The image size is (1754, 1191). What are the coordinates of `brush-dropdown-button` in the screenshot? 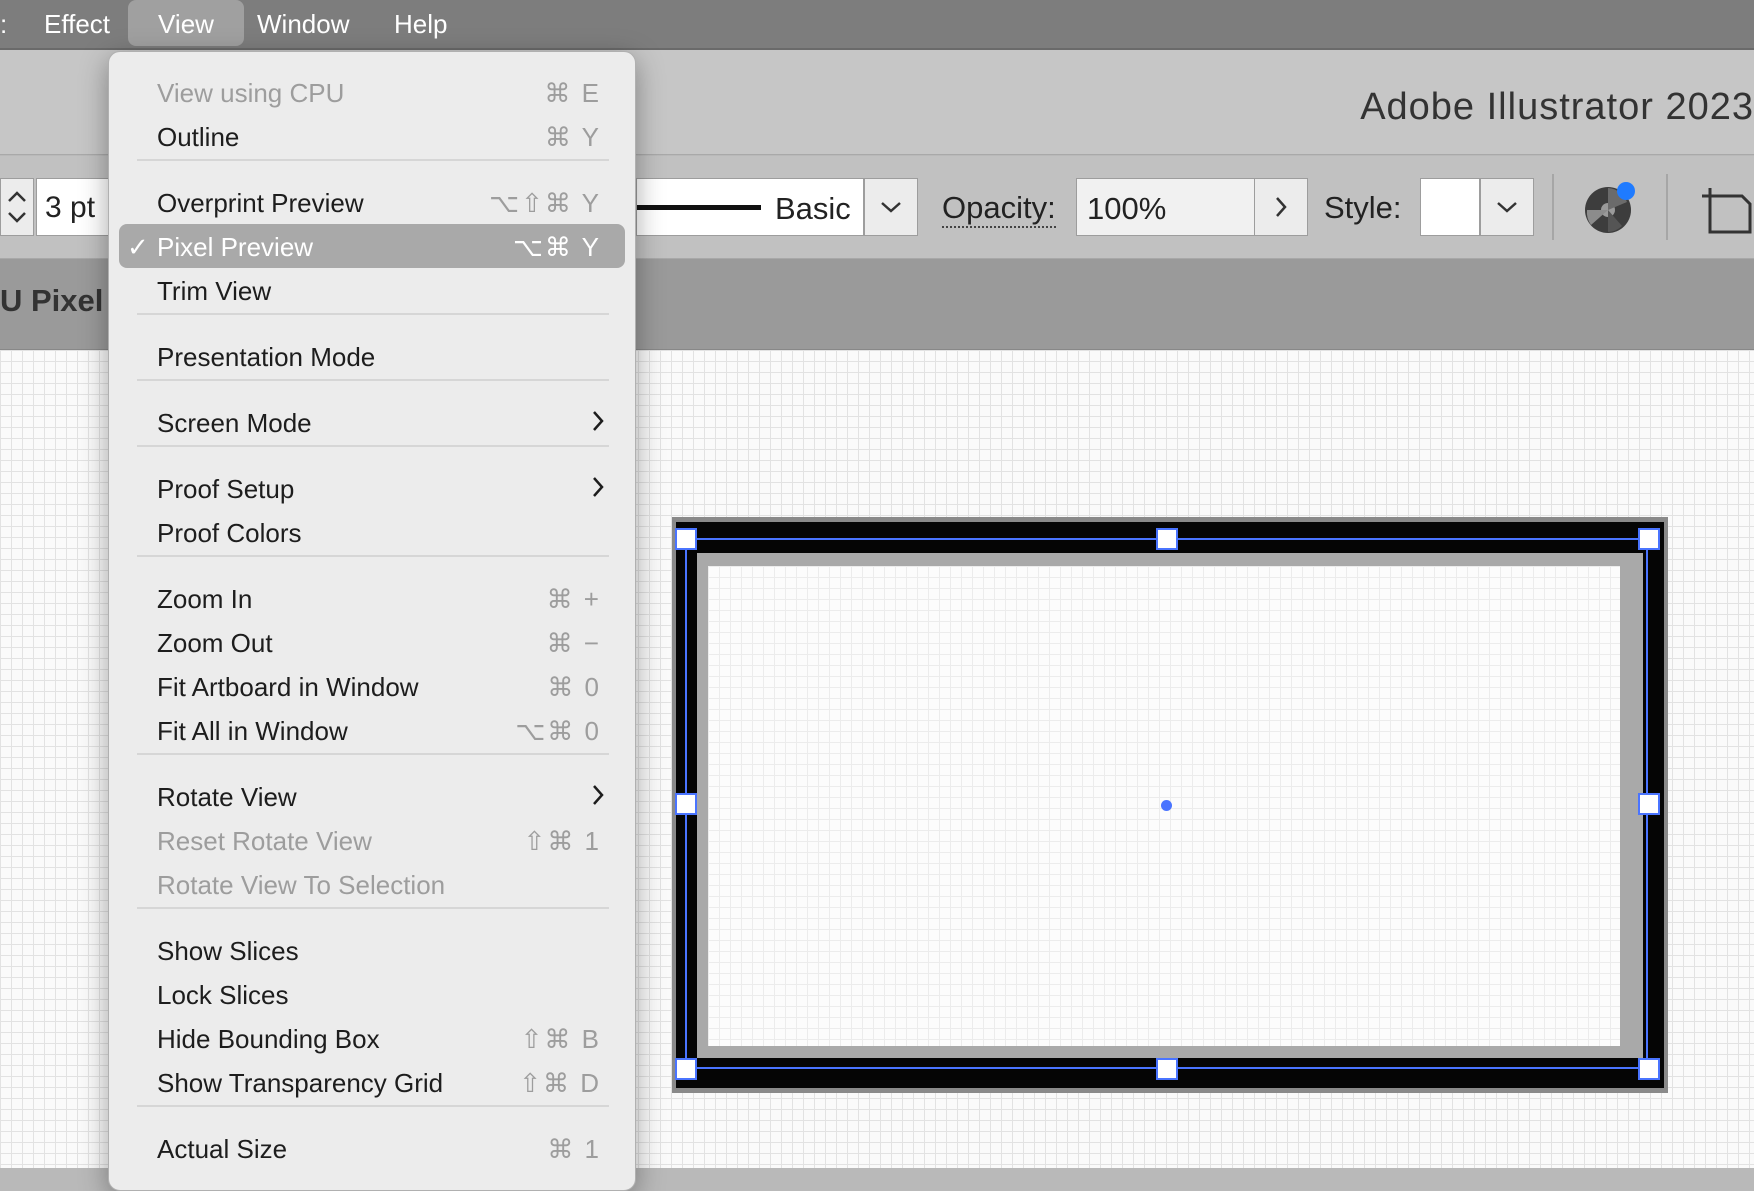 It's located at (891, 207).